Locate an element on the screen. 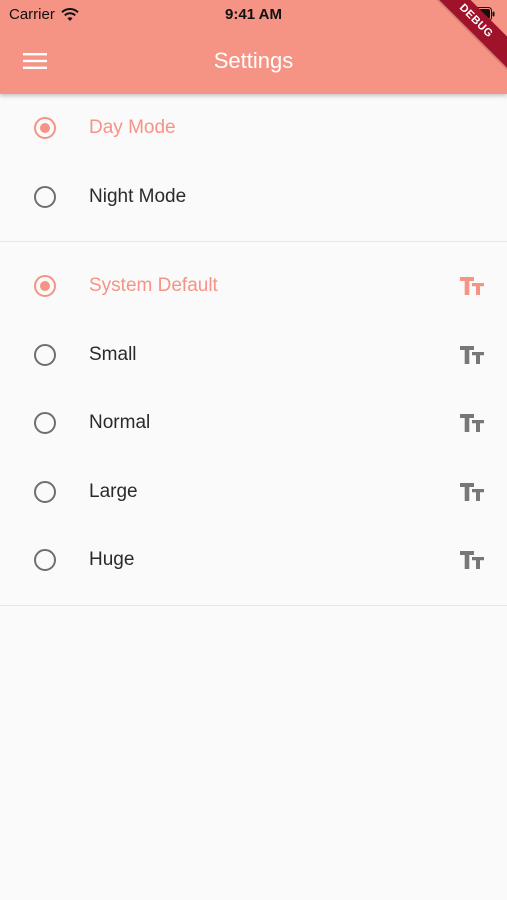 The height and width of the screenshot is (900, 507). option-normal: Normal is located at coordinates (253, 423).